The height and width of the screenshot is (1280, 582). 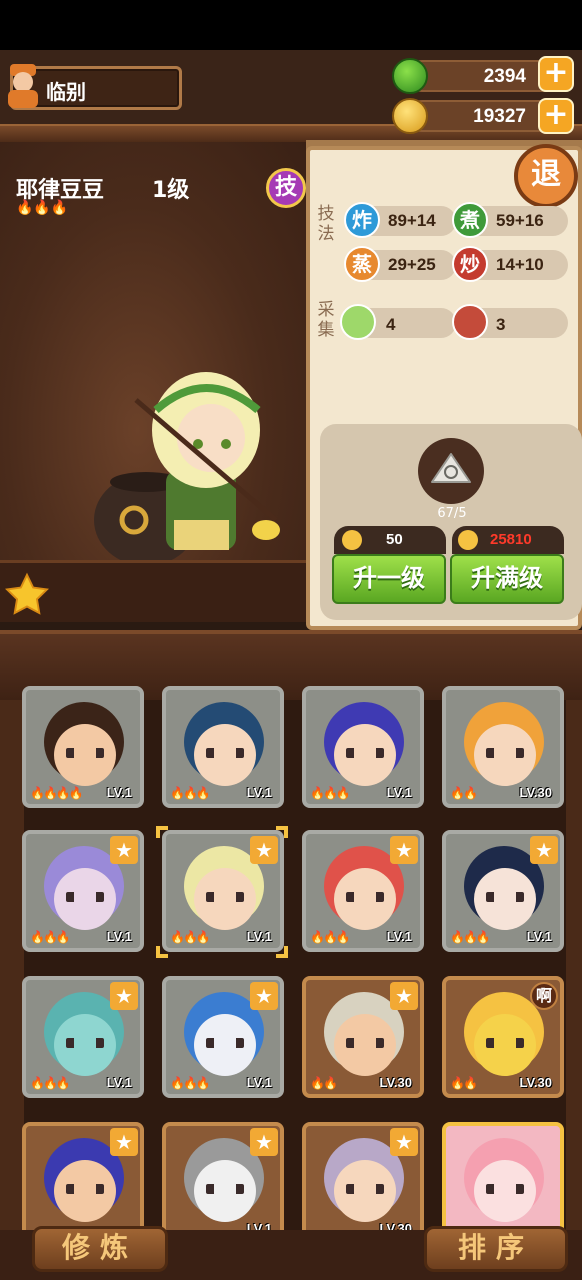 I want to click on character-flames: 🔥🔥🔥, so click(x=42, y=208).